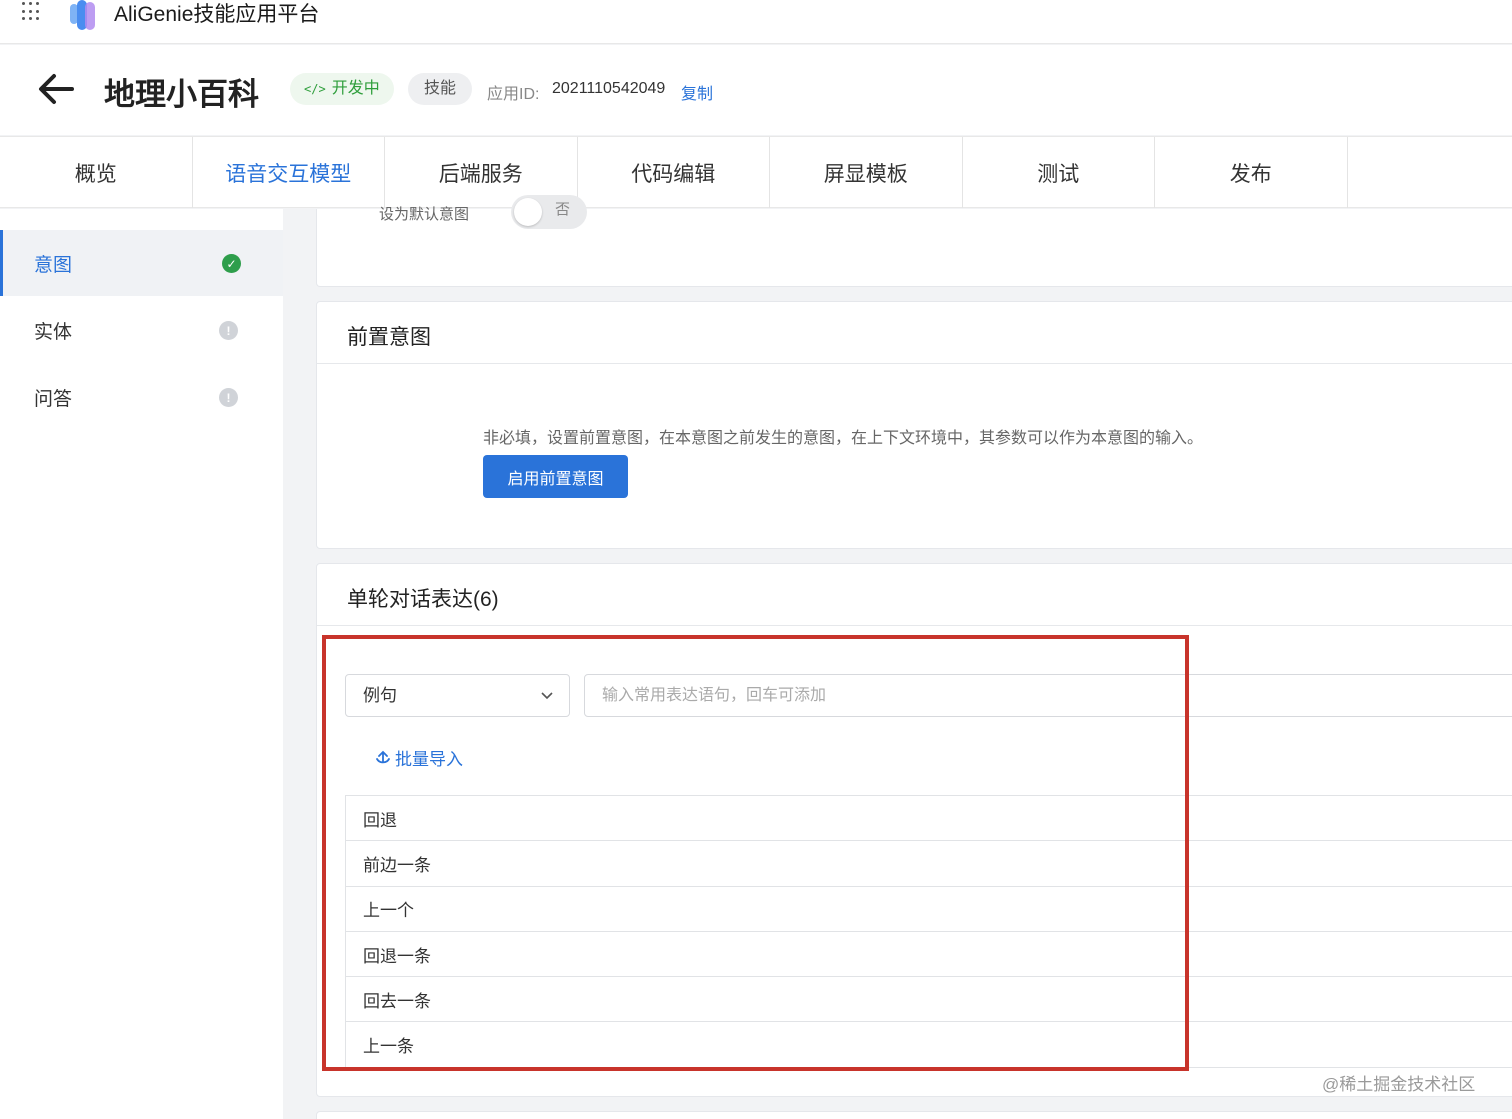  What do you see at coordinates (141, 263) in the screenshot?
I see `sidebar-item-intent: 意图 ✓` at bounding box center [141, 263].